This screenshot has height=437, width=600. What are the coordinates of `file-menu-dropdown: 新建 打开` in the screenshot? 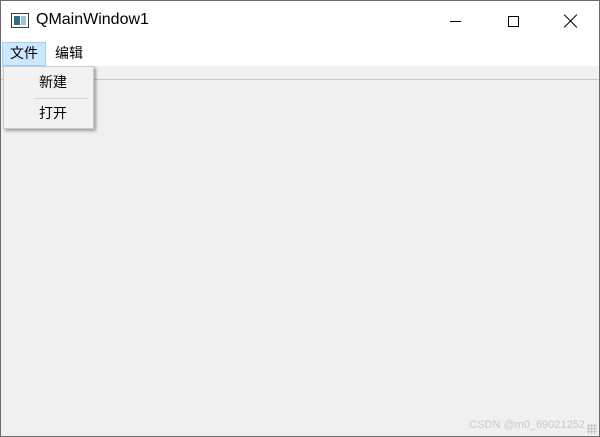 It's located at (48, 97).